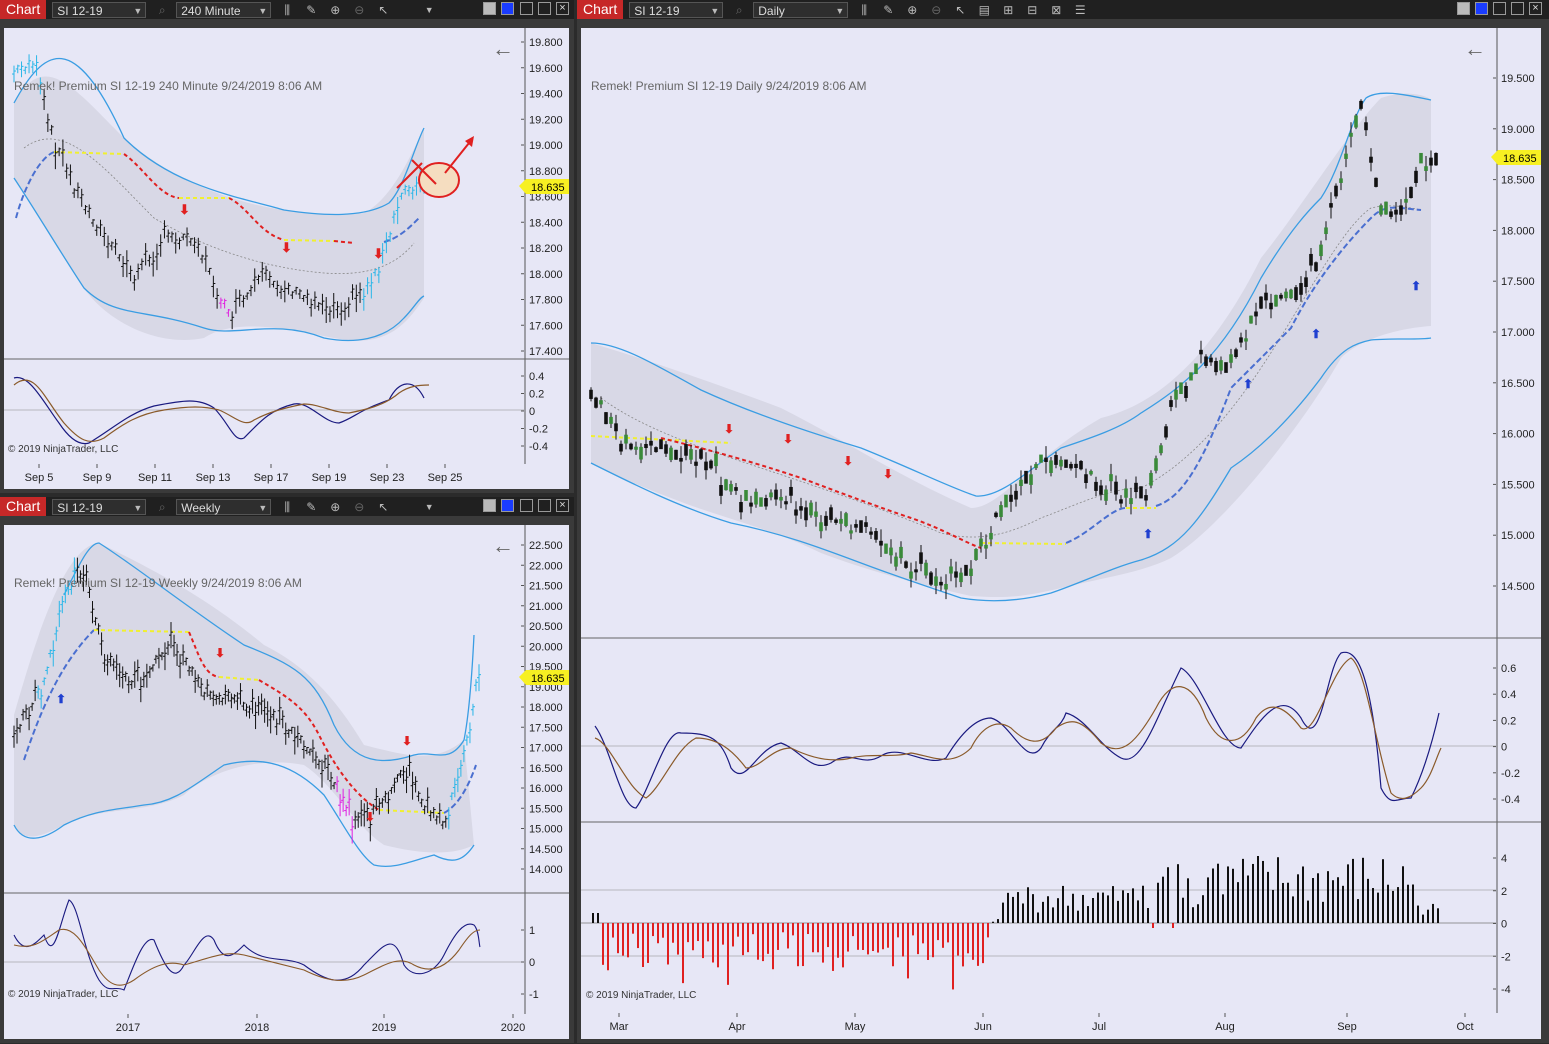 This screenshot has width=1549, height=1044. What do you see at coordinates (1061, 1026) in the screenshot?
I see `time-axis: Mar Apr May Jun Jul Aug Sep Oct` at bounding box center [1061, 1026].